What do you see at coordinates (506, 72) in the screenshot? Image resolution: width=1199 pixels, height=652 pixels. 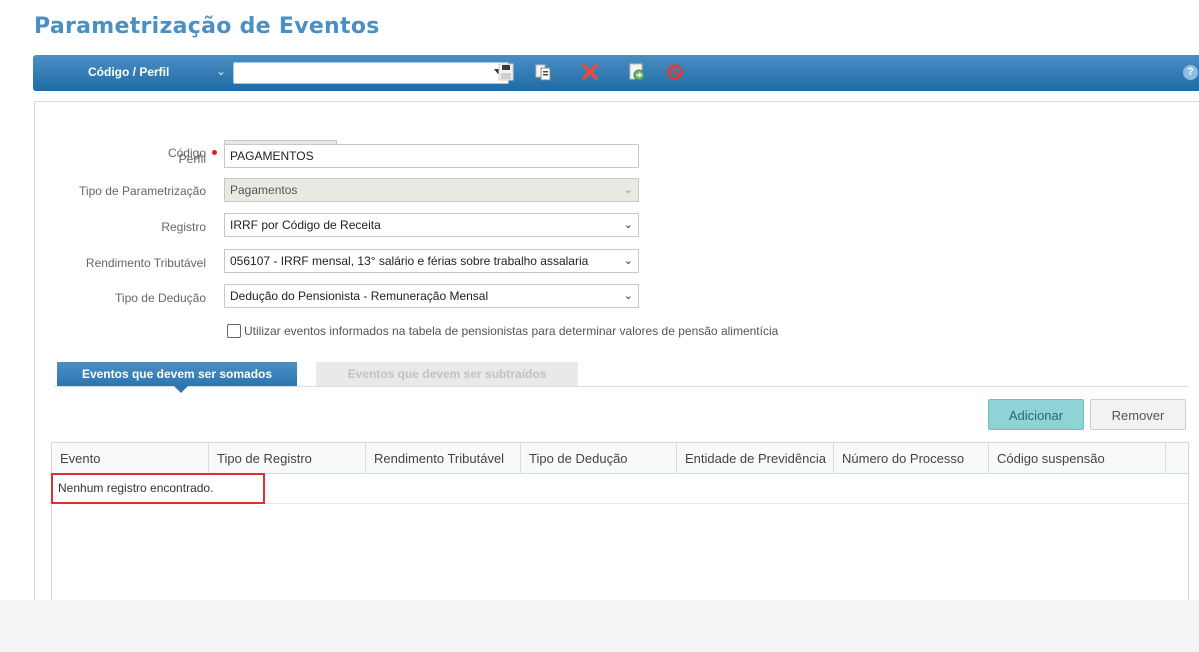 I see `save-icon` at bounding box center [506, 72].